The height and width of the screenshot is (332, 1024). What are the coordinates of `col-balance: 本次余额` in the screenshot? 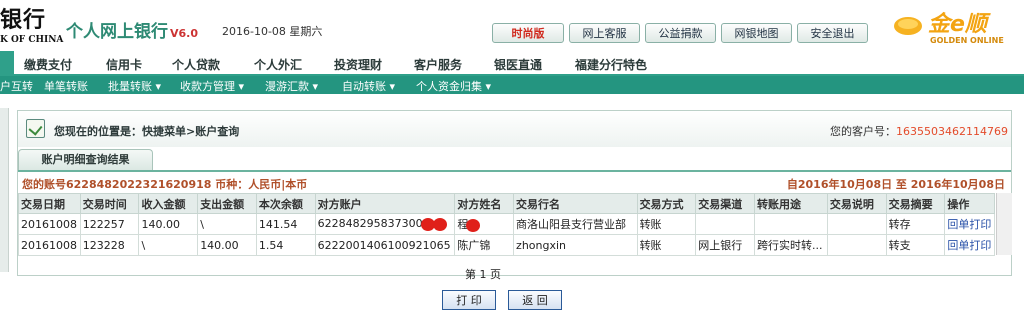 It's located at (285, 203).